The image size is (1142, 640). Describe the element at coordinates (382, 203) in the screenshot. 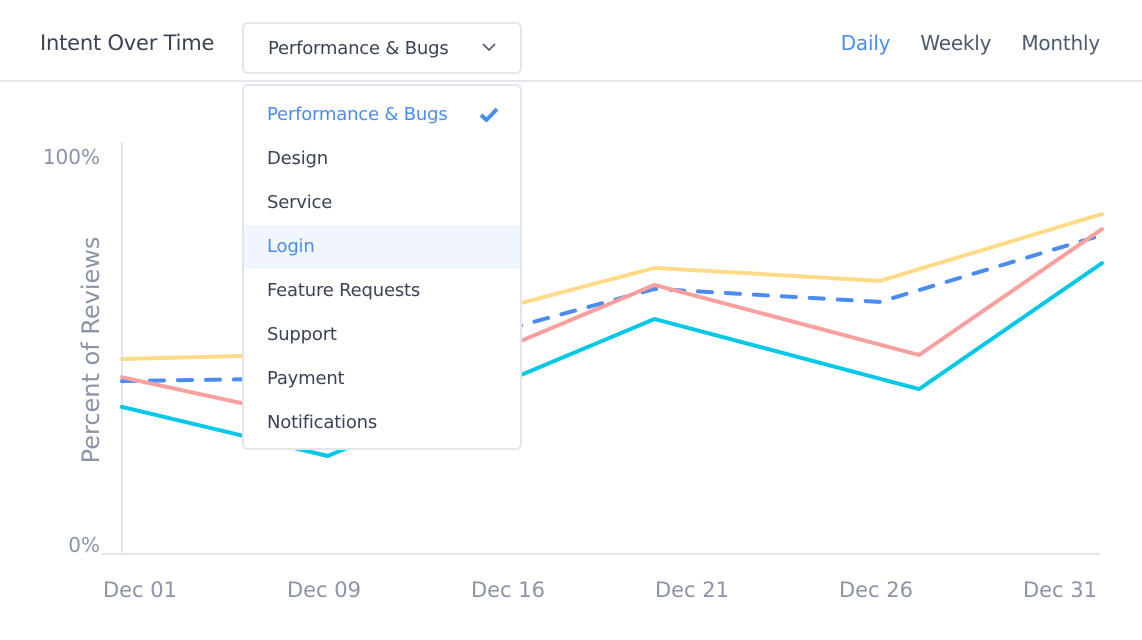

I see `menu-item-service: Service` at that location.